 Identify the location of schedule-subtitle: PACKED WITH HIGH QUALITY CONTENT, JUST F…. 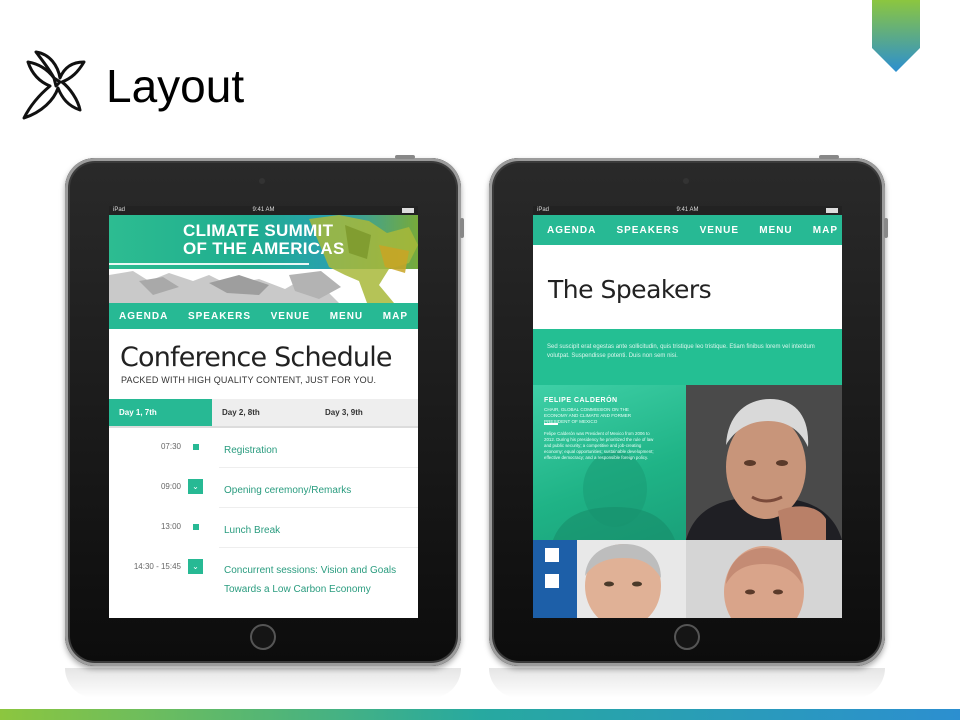
(249, 380).